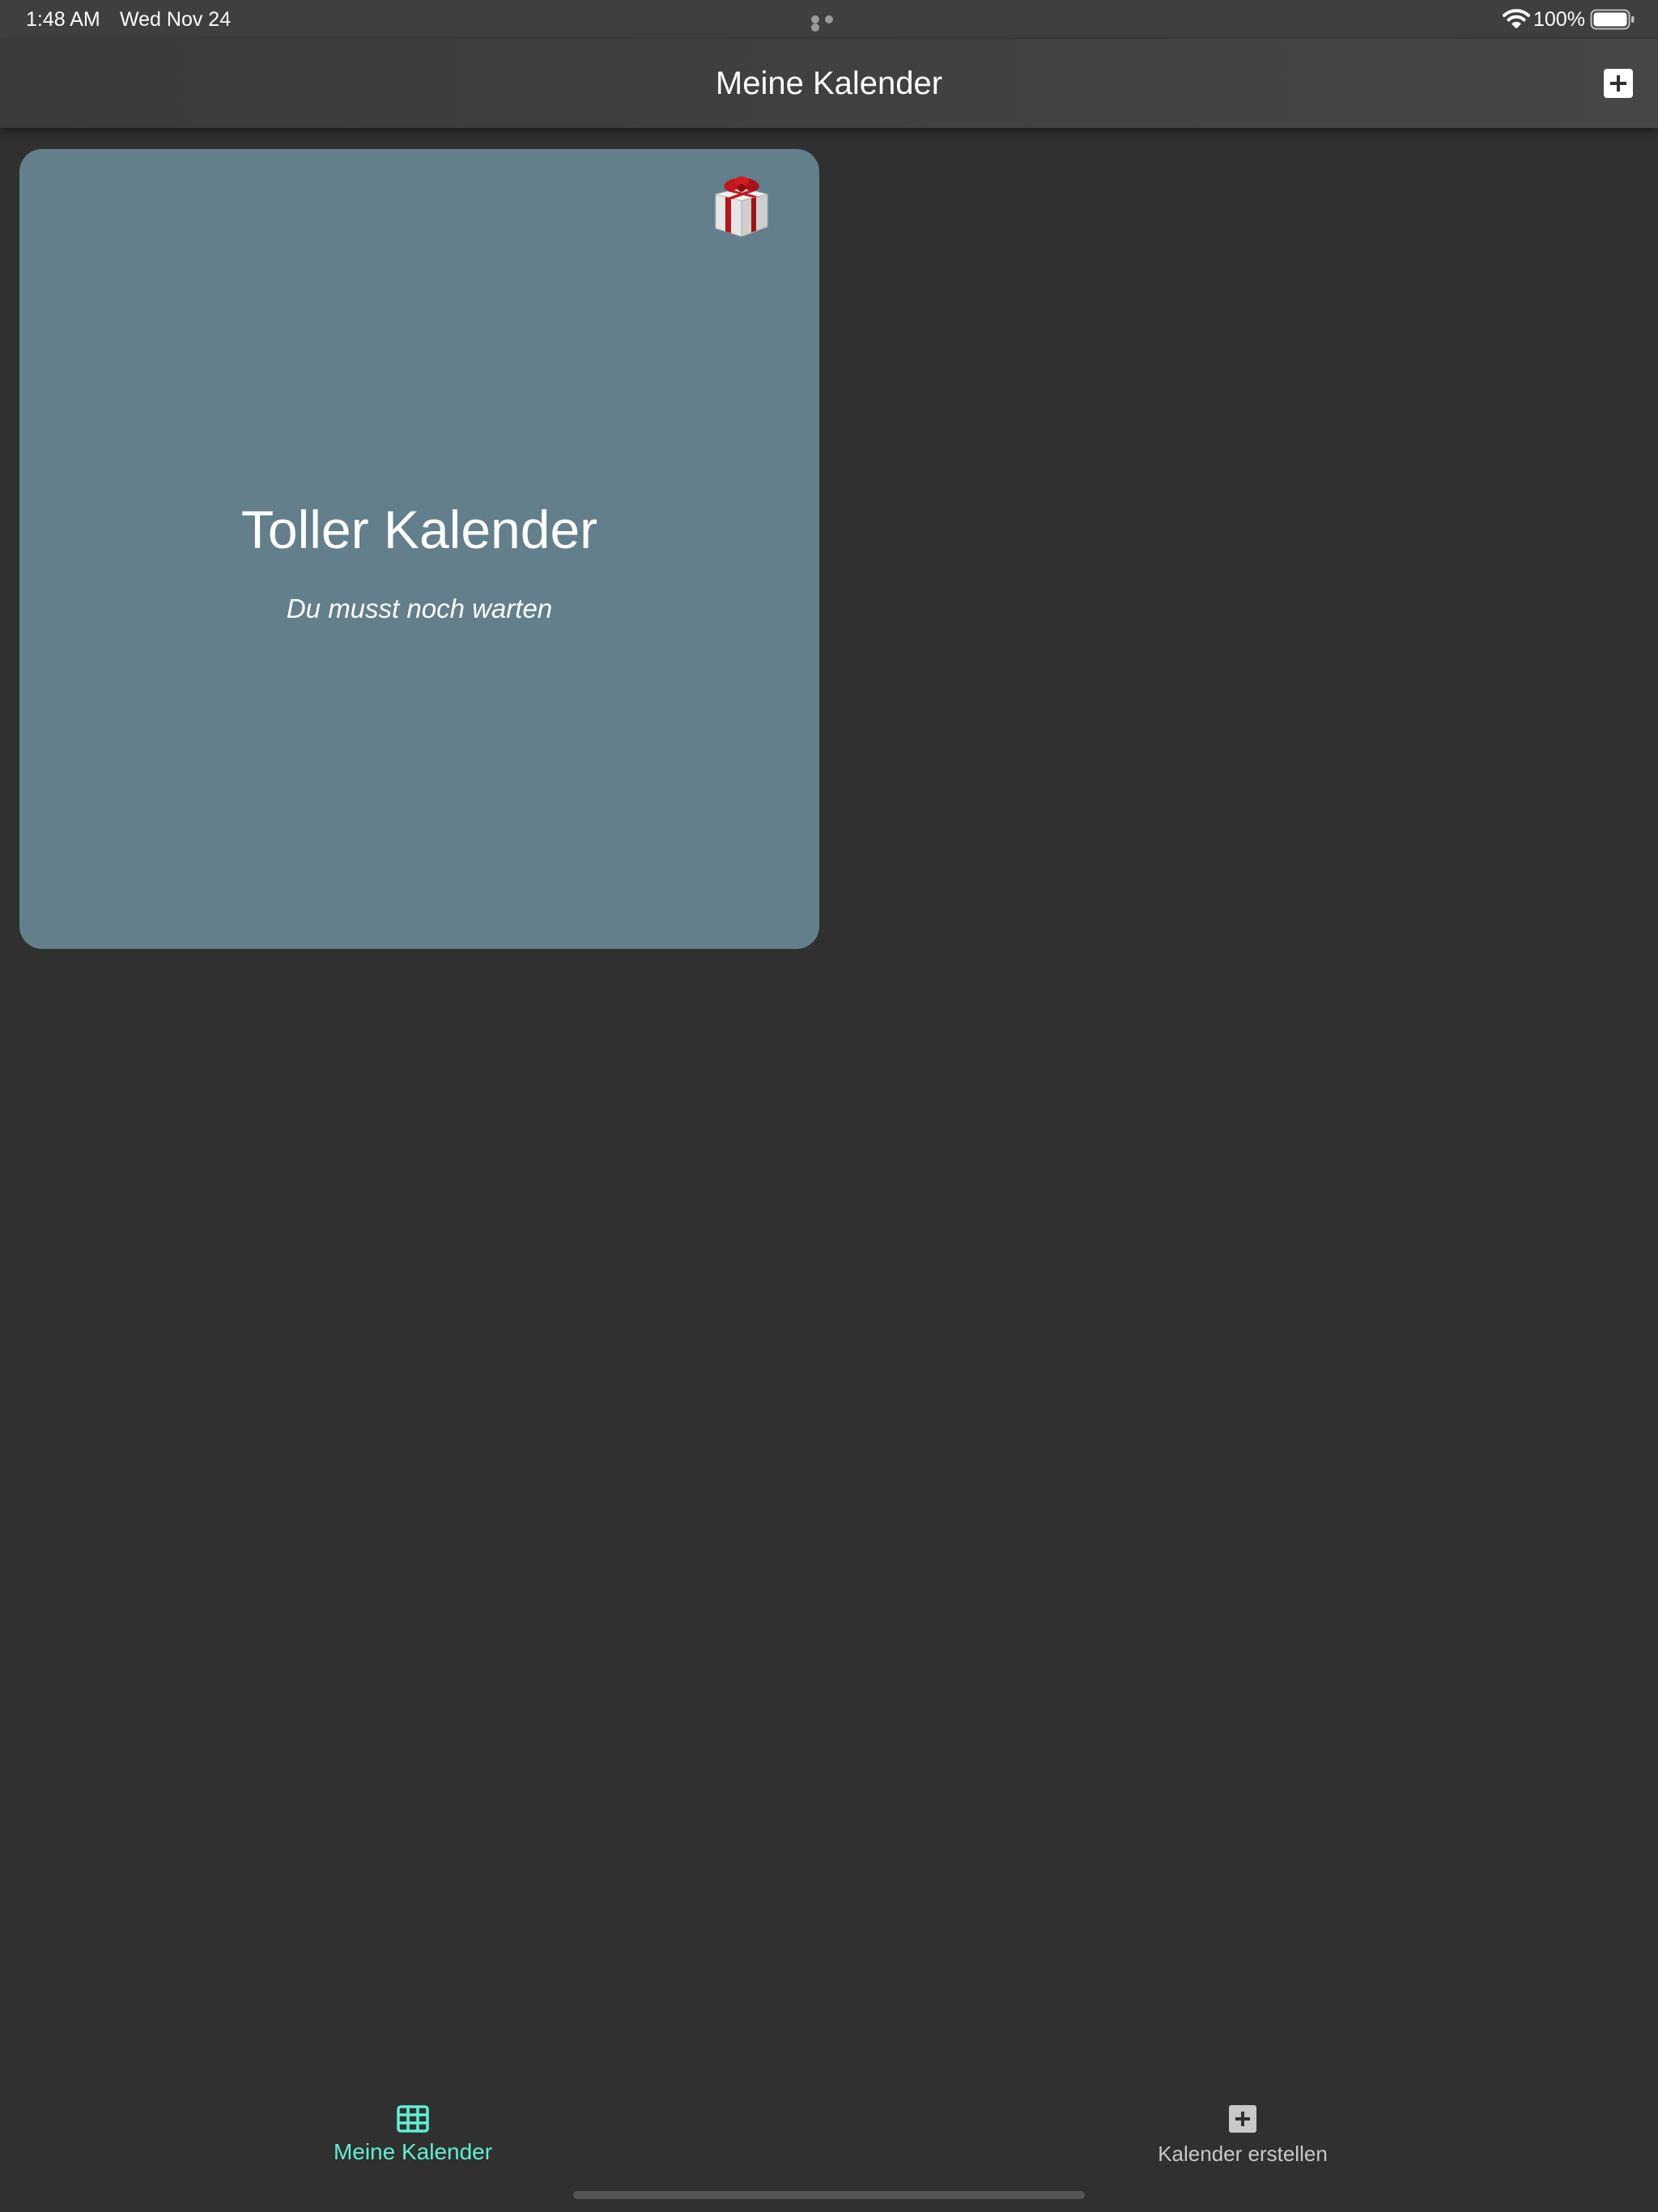 This screenshot has width=1658, height=2212. I want to click on navigation-bar: Meine Kalender, so click(829, 84).